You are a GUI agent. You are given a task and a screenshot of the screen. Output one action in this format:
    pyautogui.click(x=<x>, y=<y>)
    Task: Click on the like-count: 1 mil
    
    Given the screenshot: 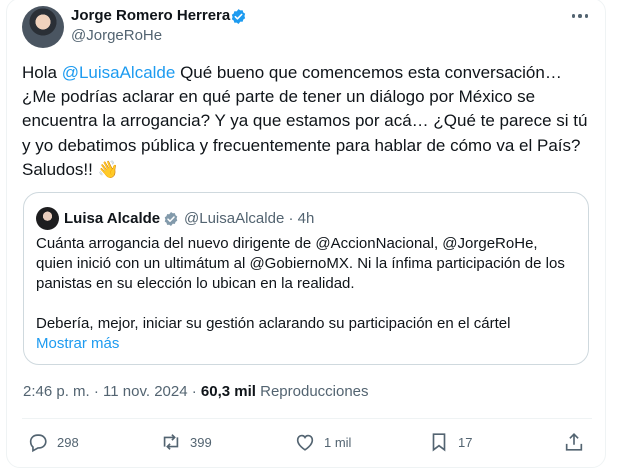 What is the action you would take?
    pyautogui.click(x=338, y=442)
    